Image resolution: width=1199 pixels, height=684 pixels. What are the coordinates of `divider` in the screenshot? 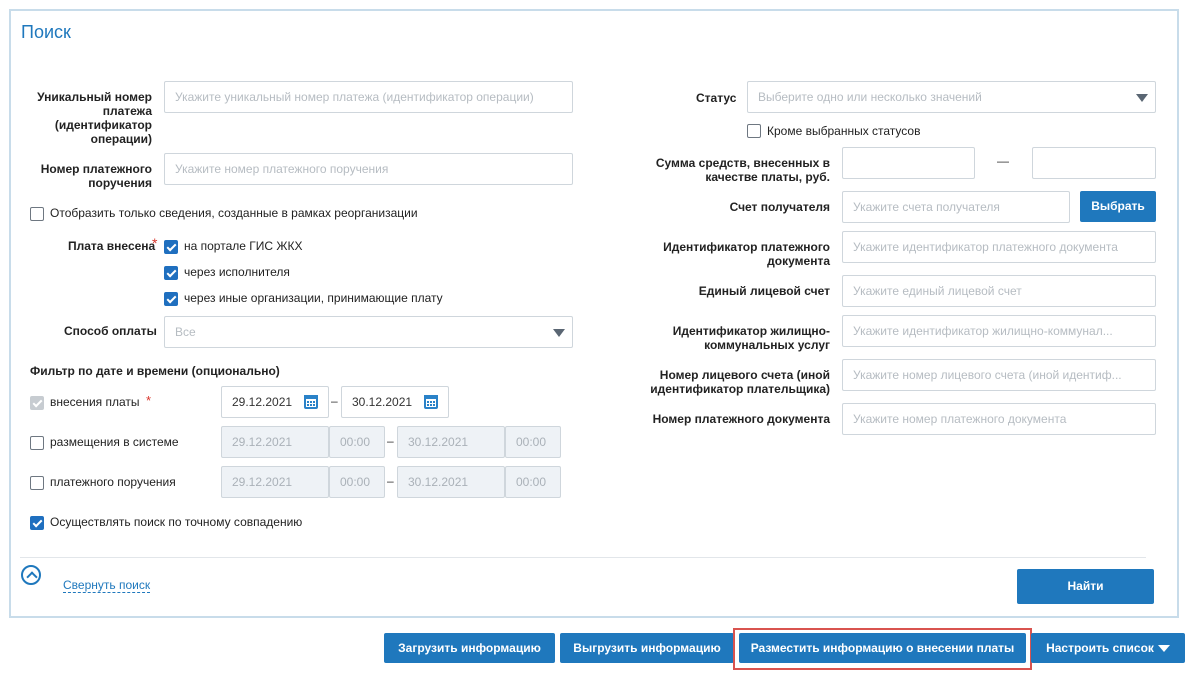 It's located at (583, 557).